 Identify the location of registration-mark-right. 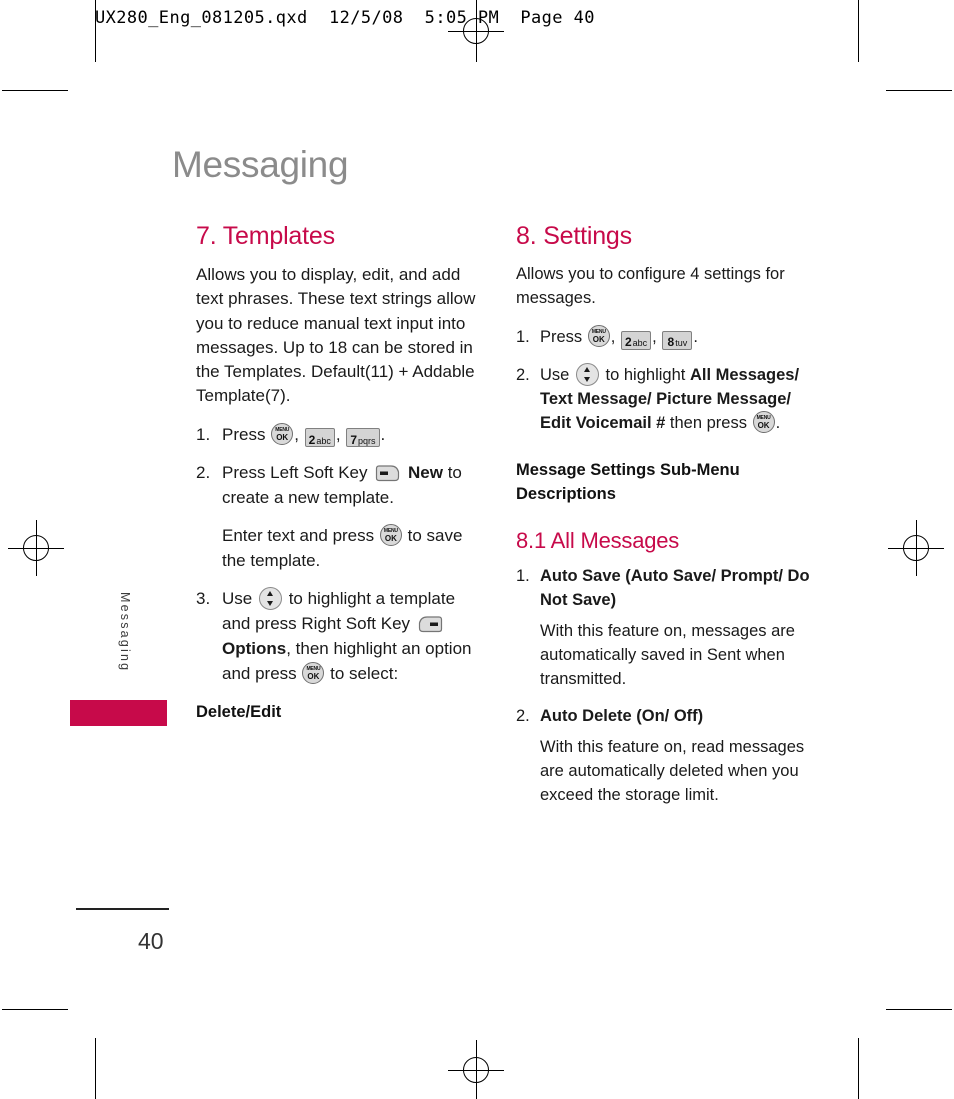
(916, 548).